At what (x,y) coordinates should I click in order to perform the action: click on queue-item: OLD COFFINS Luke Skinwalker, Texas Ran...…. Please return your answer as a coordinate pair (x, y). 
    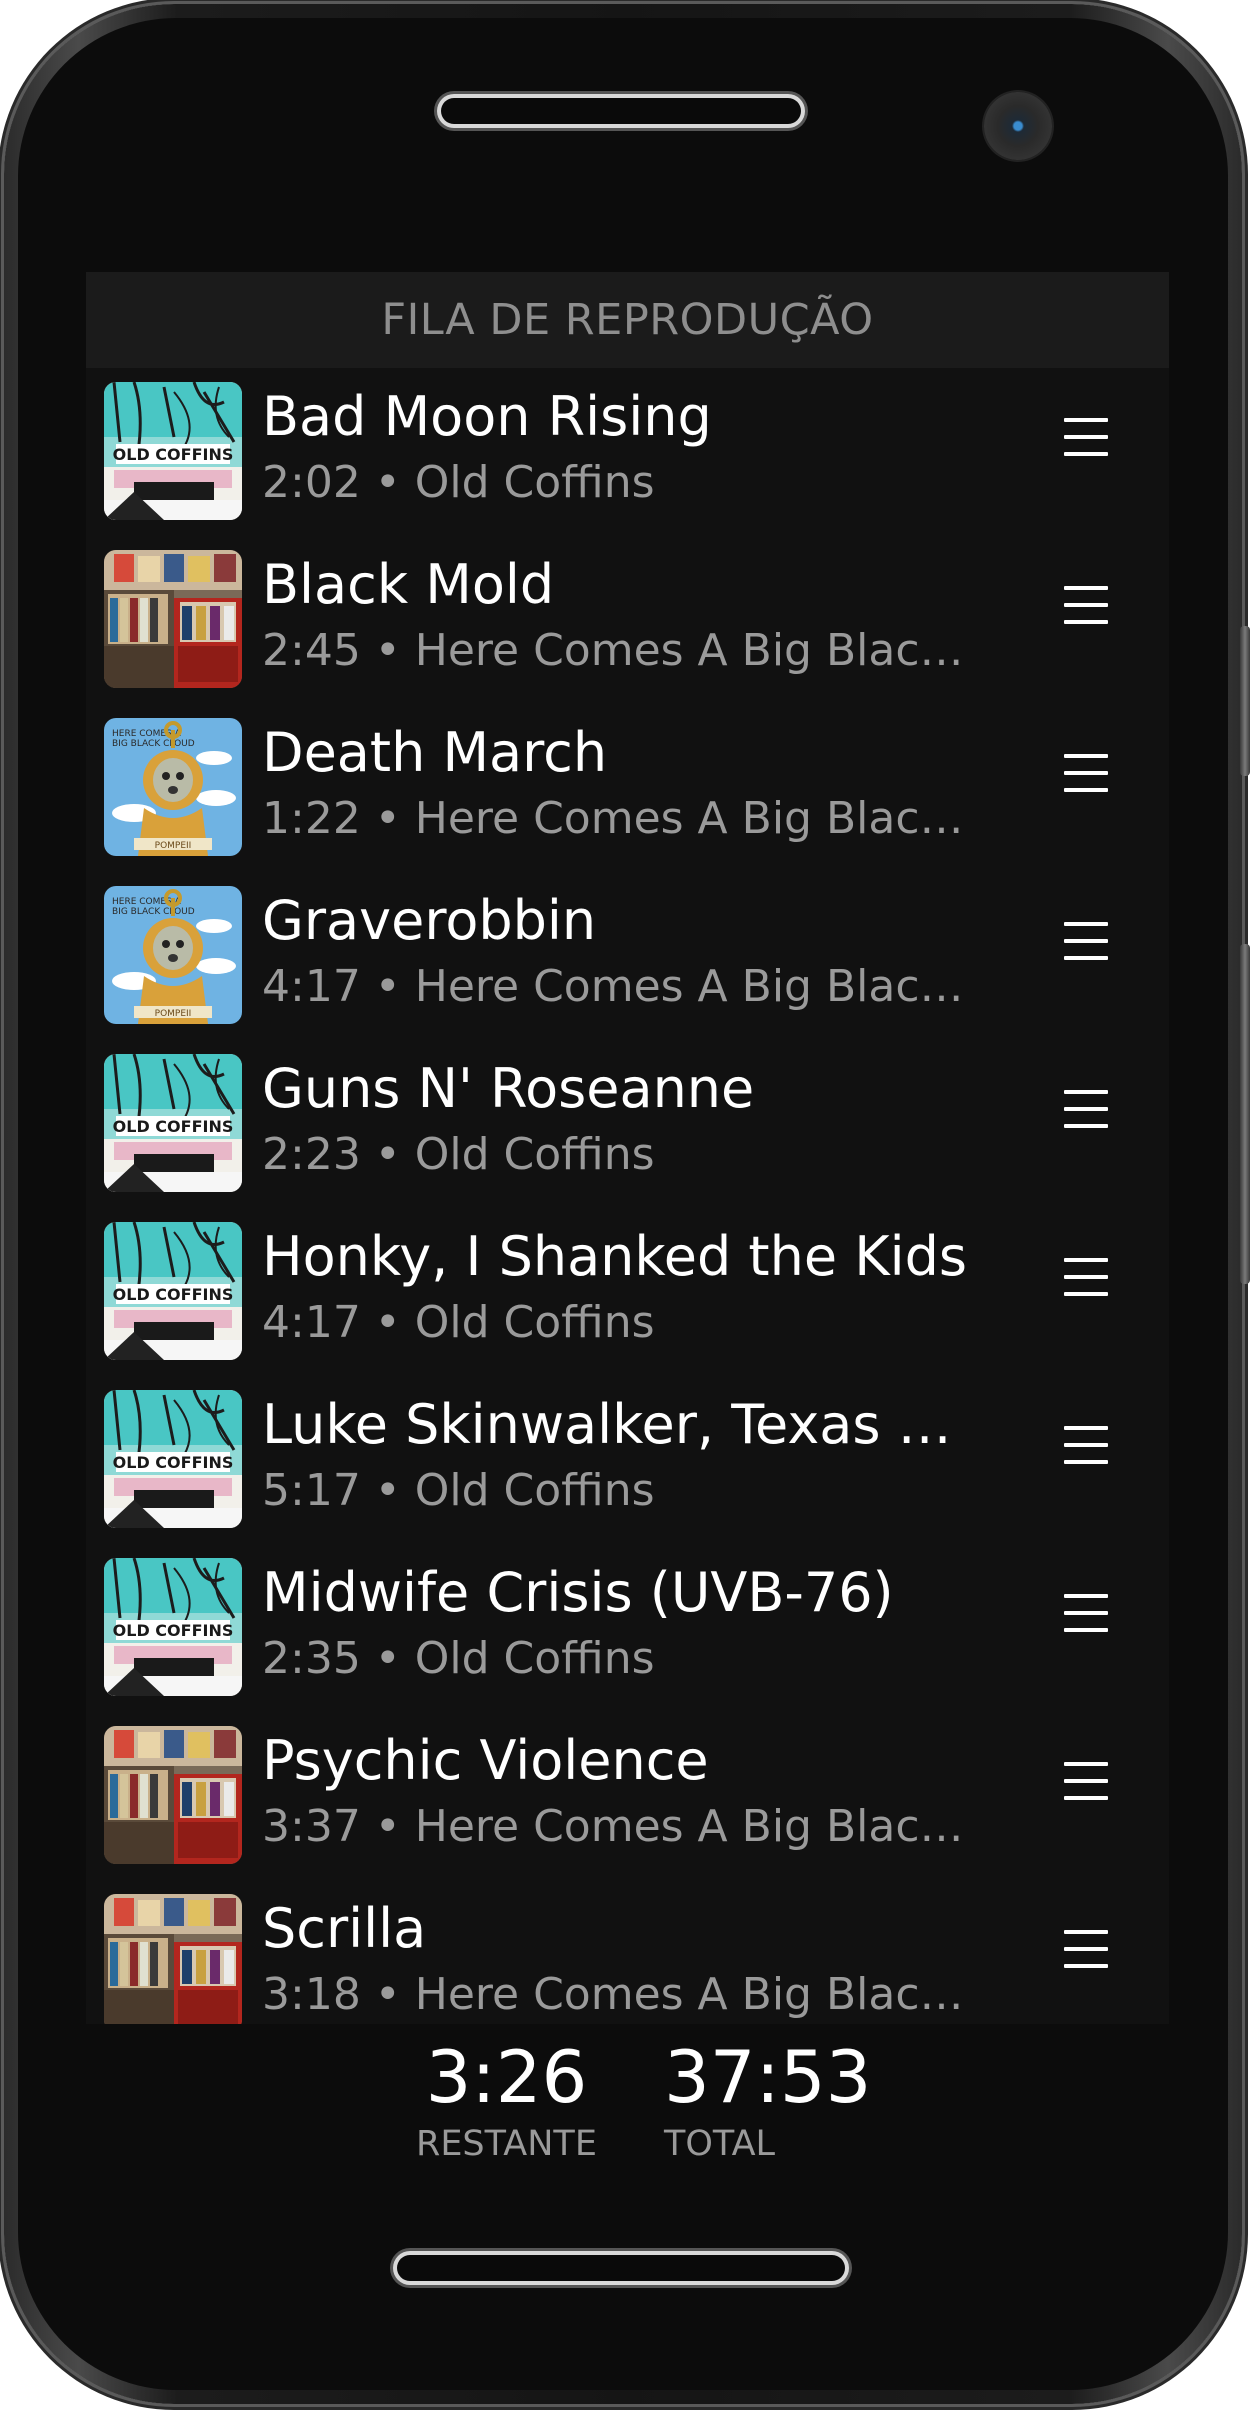
    Looking at the image, I should click on (627, 1460).